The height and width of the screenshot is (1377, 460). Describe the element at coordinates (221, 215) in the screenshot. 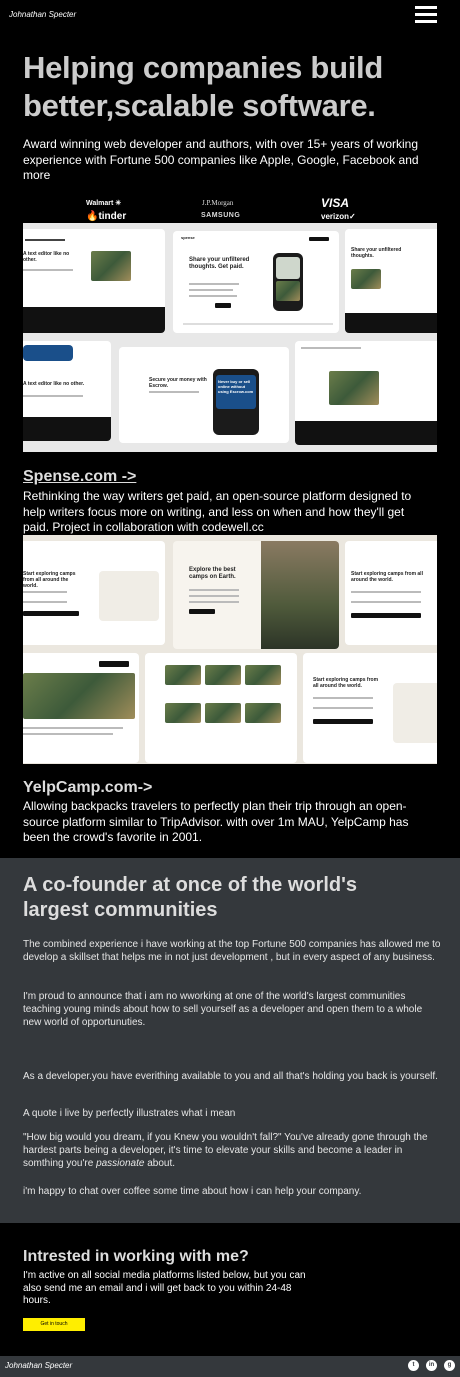

I see `samsung-logo: SAMSUNG` at that location.